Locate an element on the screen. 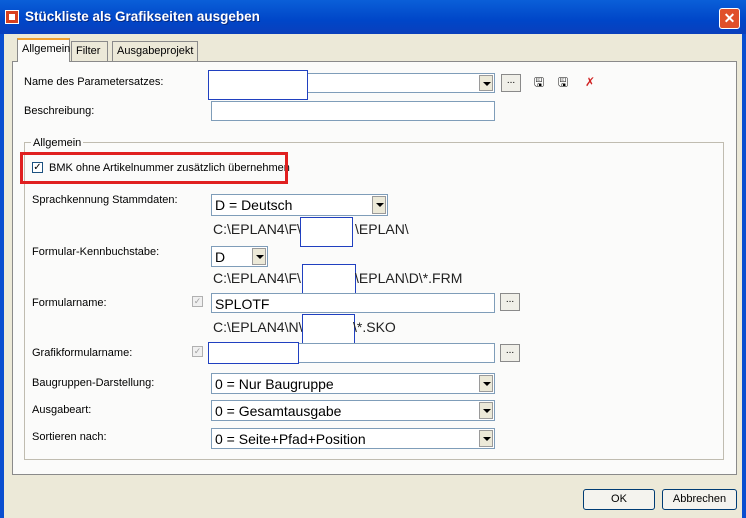  grafik-label: Grafikformularname: is located at coordinates (82, 353).